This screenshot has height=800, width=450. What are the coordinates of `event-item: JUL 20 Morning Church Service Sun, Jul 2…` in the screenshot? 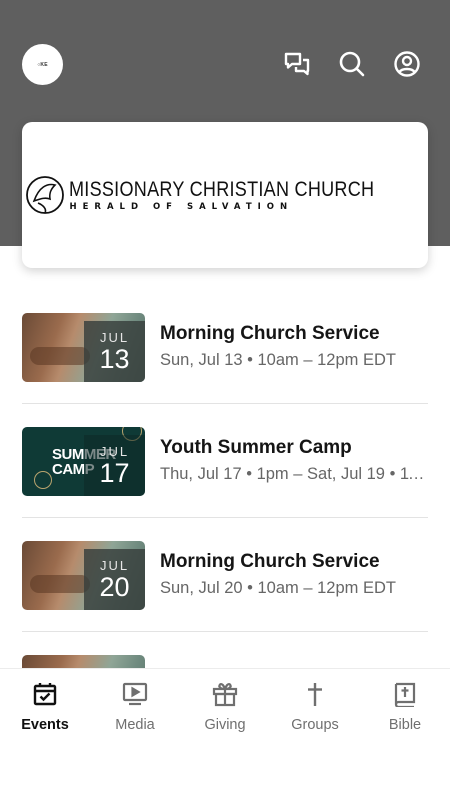 It's located at (225, 575).